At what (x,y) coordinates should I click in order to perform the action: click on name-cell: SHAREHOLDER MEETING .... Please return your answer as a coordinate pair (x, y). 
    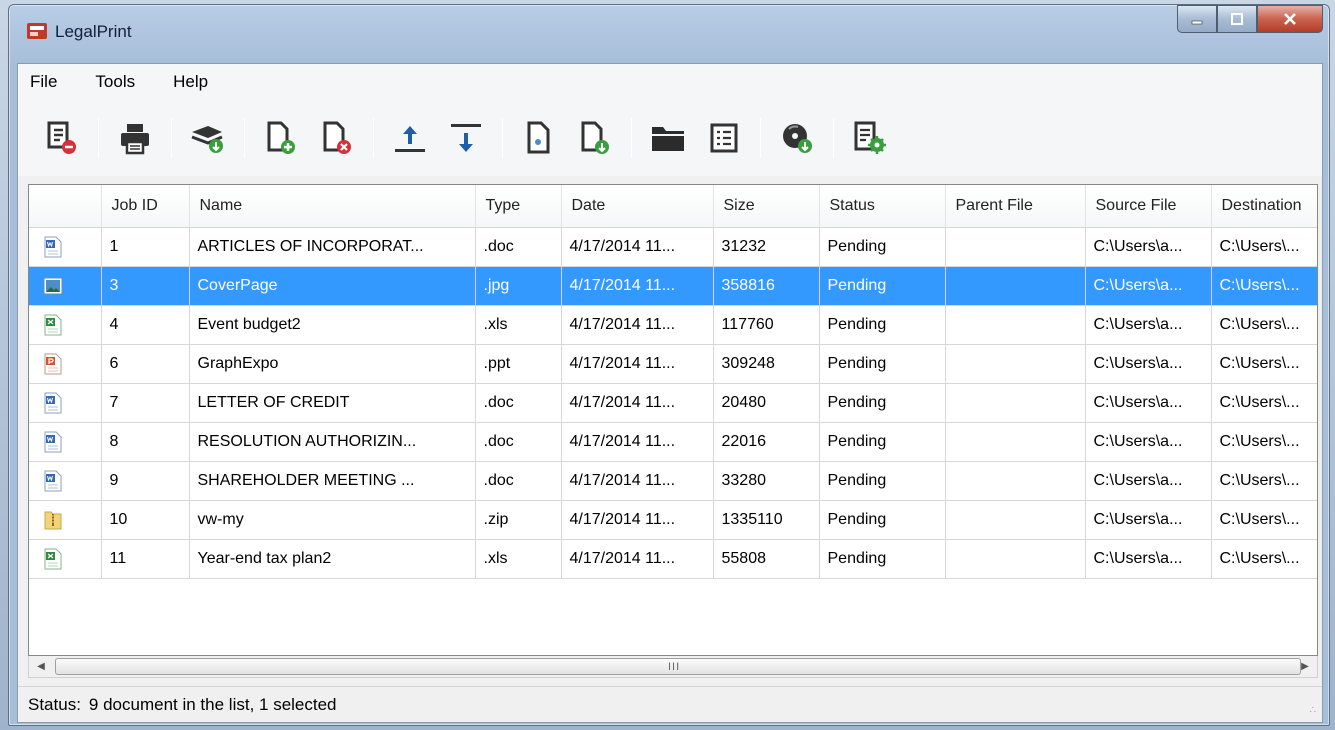
    Looking at the image, I should click on (332, 481).